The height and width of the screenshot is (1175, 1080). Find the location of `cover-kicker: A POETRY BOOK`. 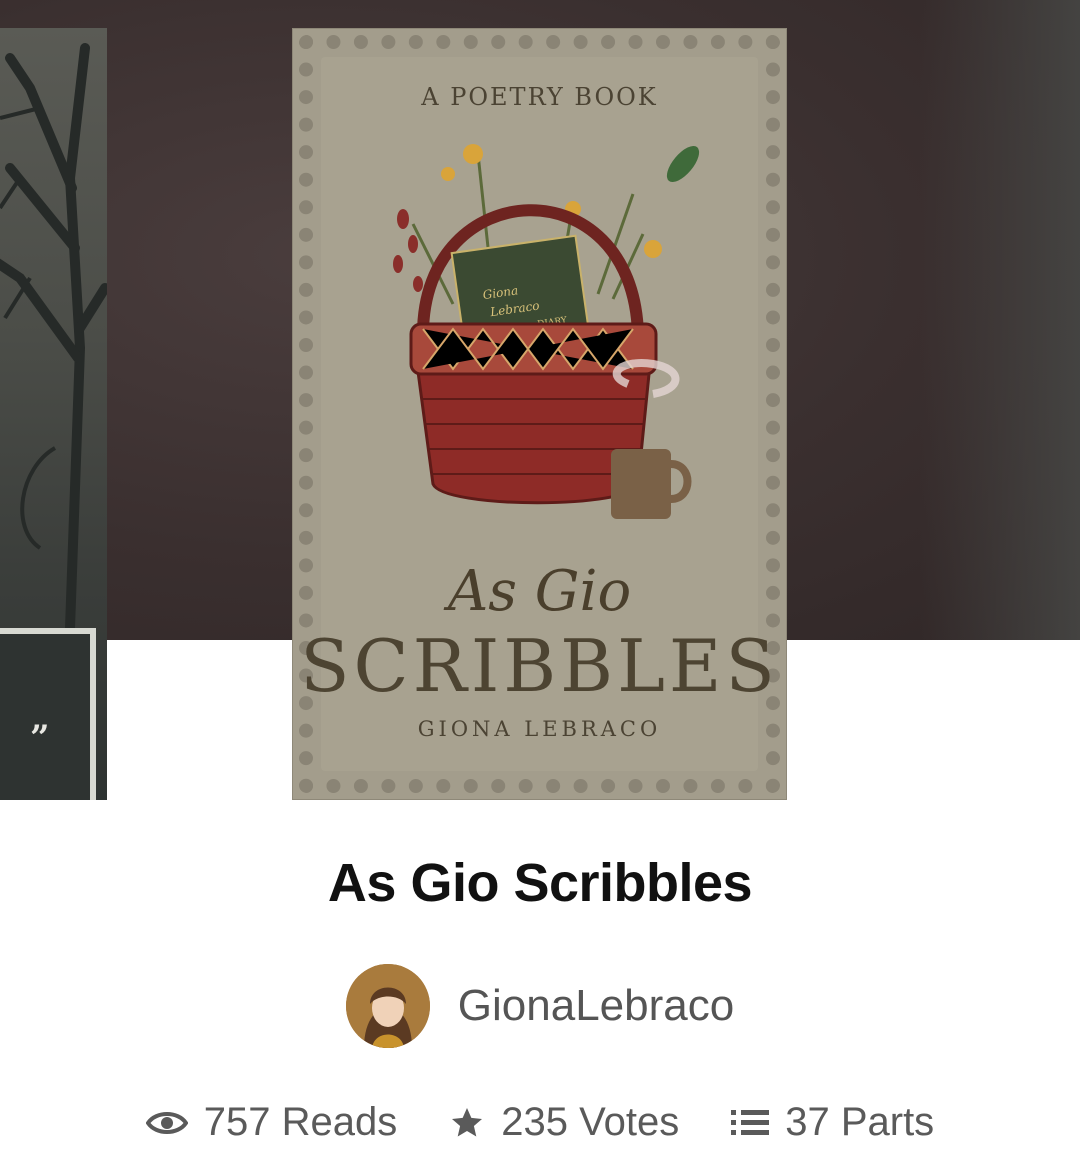

cover-kicker: A POETRY BOOK is located at coordinates (539, 97).